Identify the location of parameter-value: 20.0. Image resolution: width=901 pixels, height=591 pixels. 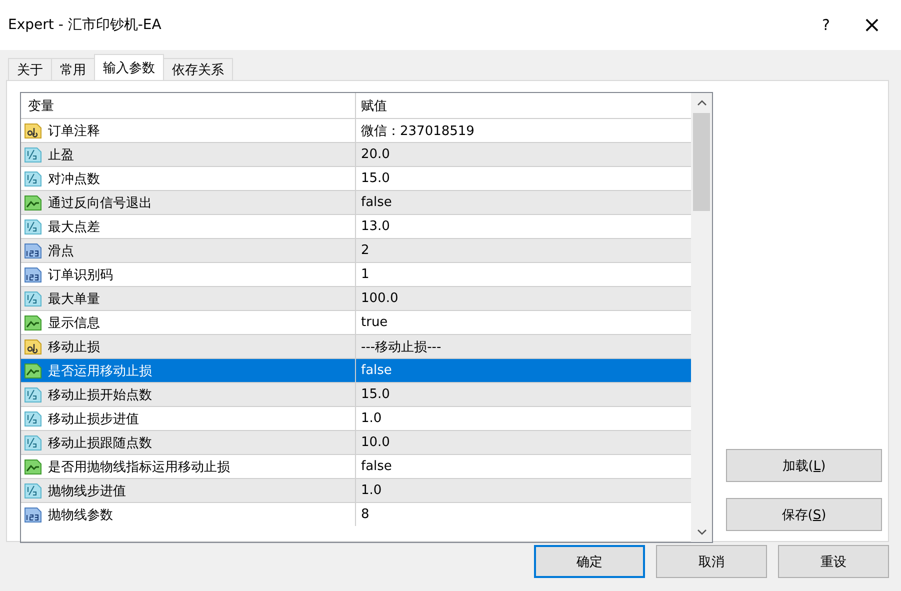
(375, 154).